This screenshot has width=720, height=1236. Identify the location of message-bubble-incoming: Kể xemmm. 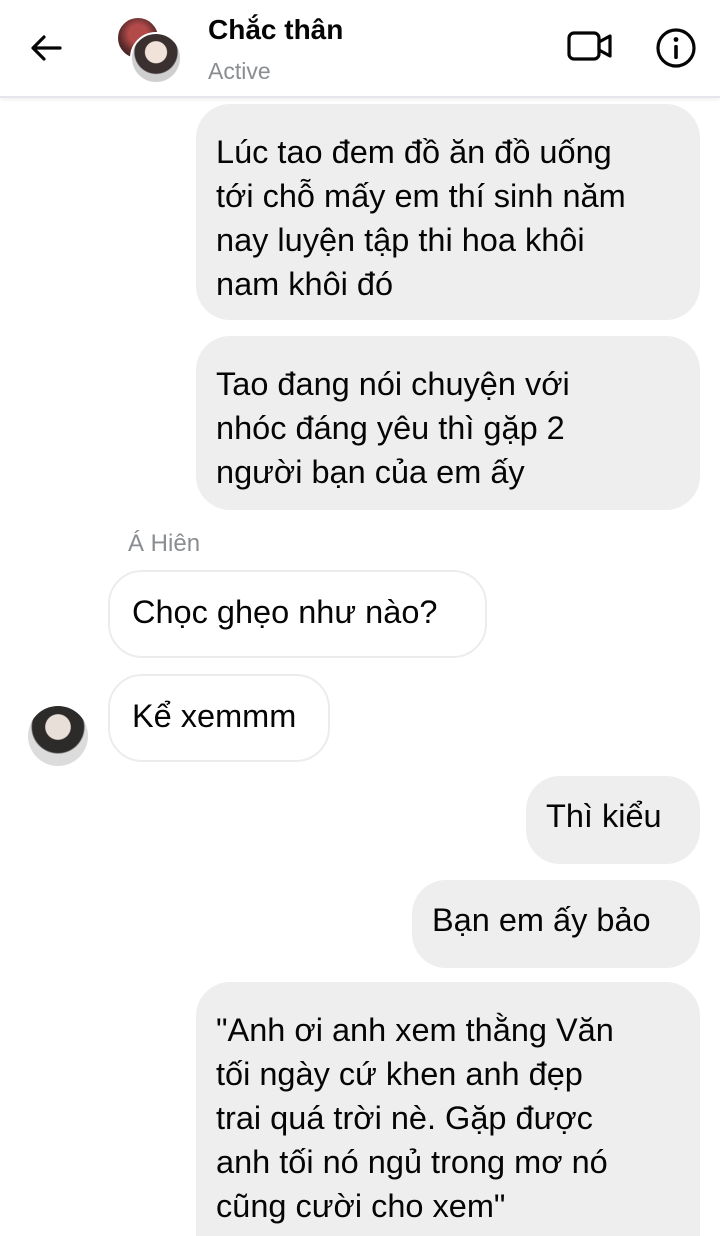
(219, 718).